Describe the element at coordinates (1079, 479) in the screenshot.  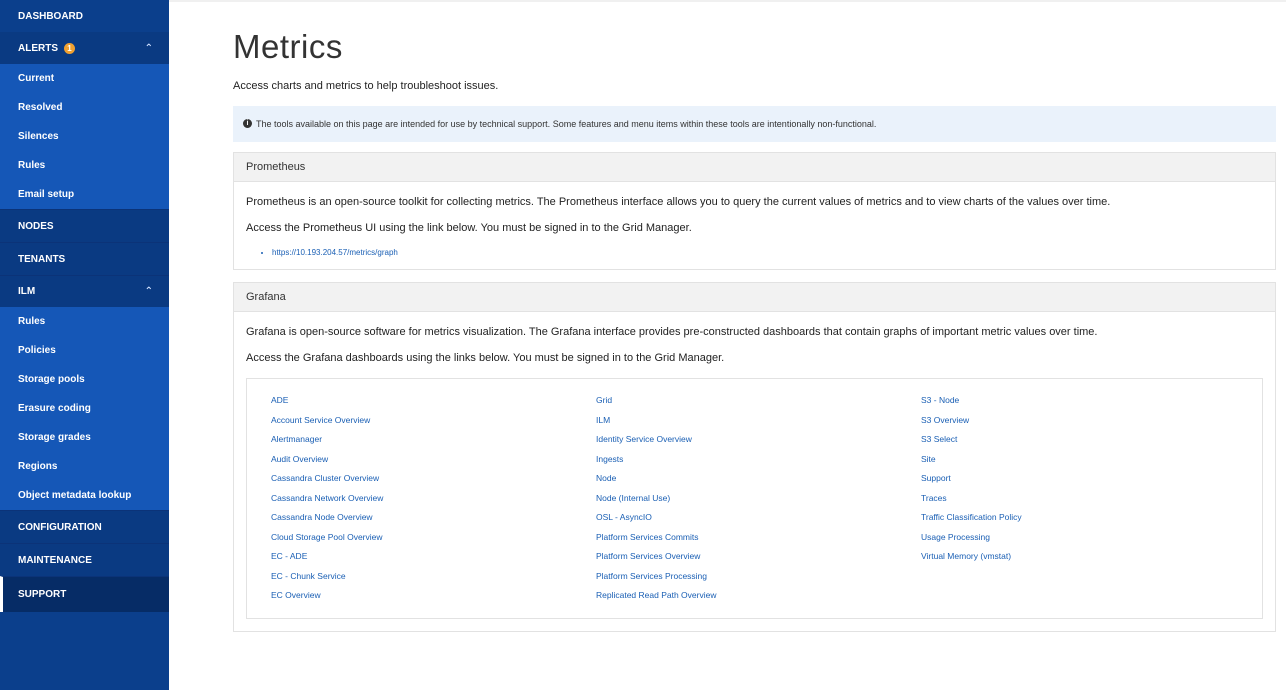
I see `grafana-dashboard-link: Support` at that location.